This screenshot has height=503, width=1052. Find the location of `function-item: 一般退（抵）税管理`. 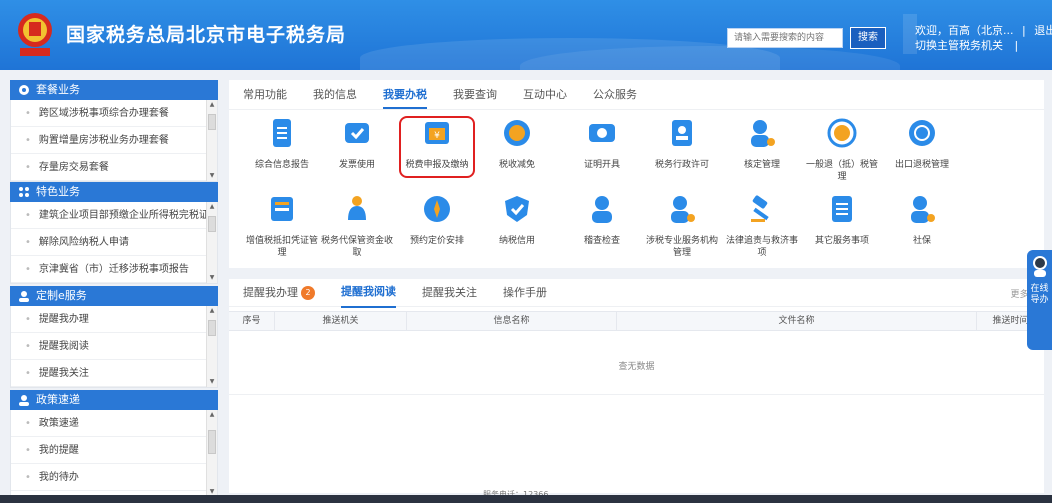

function-item: 一般退（抵）税管理 is located at coordinates (842, 149).